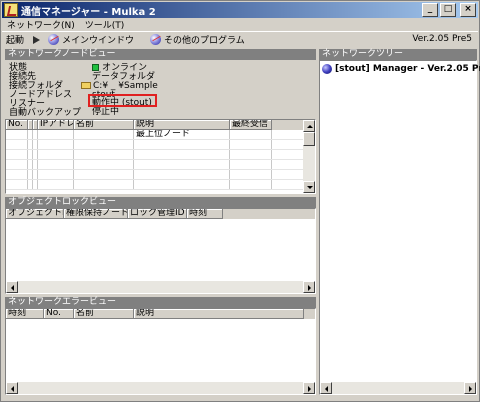 The image size is (480, 402). I want to click on column-header: 権限保持ノード, so click(96, 214).